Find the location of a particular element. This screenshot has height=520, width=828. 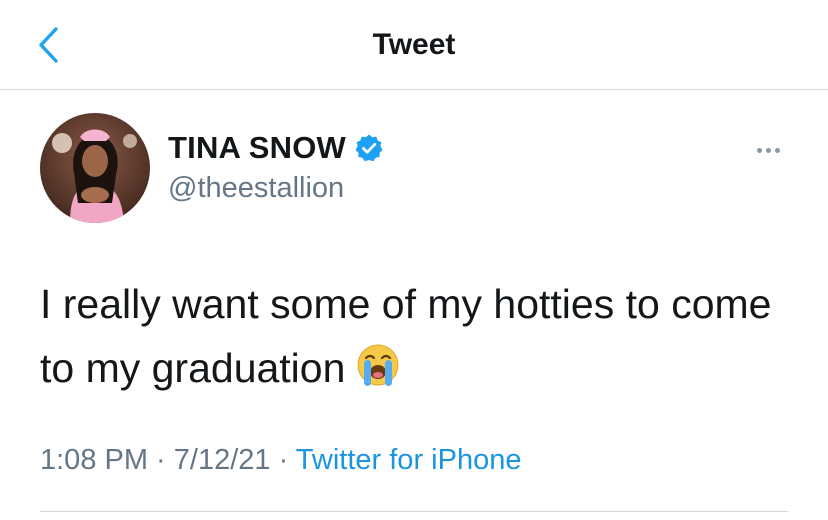

more-options-button is located at coordinates (768, 150).